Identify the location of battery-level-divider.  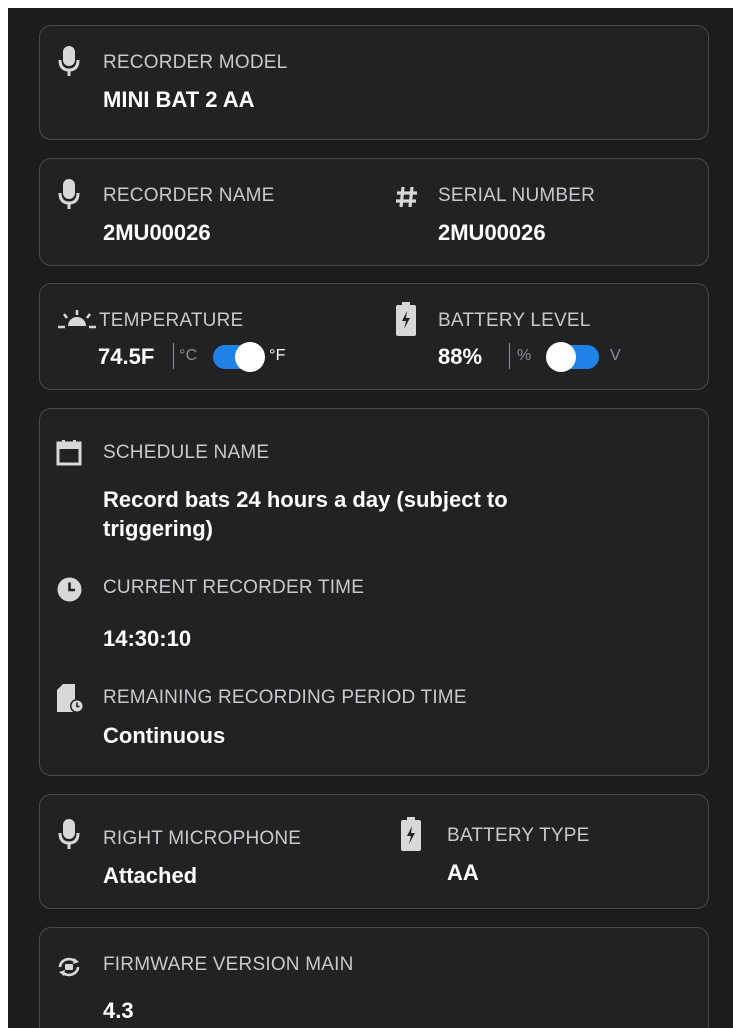
(509, 356).